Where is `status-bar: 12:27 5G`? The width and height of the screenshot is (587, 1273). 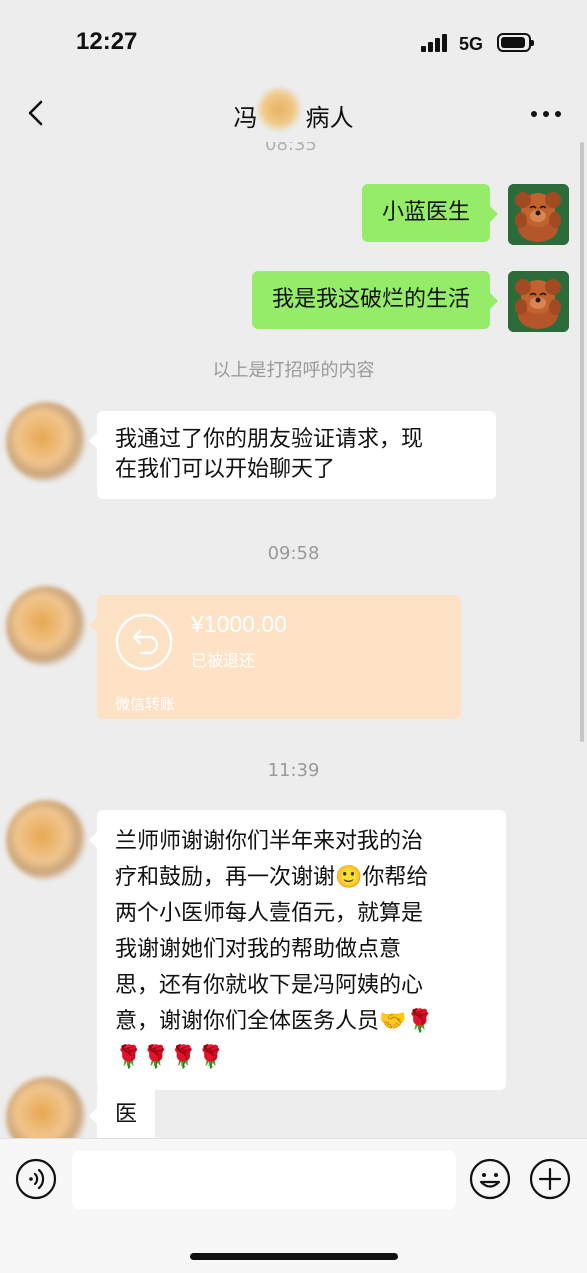
status-bar: 12:27 5G is located at coordinates (293, 43).